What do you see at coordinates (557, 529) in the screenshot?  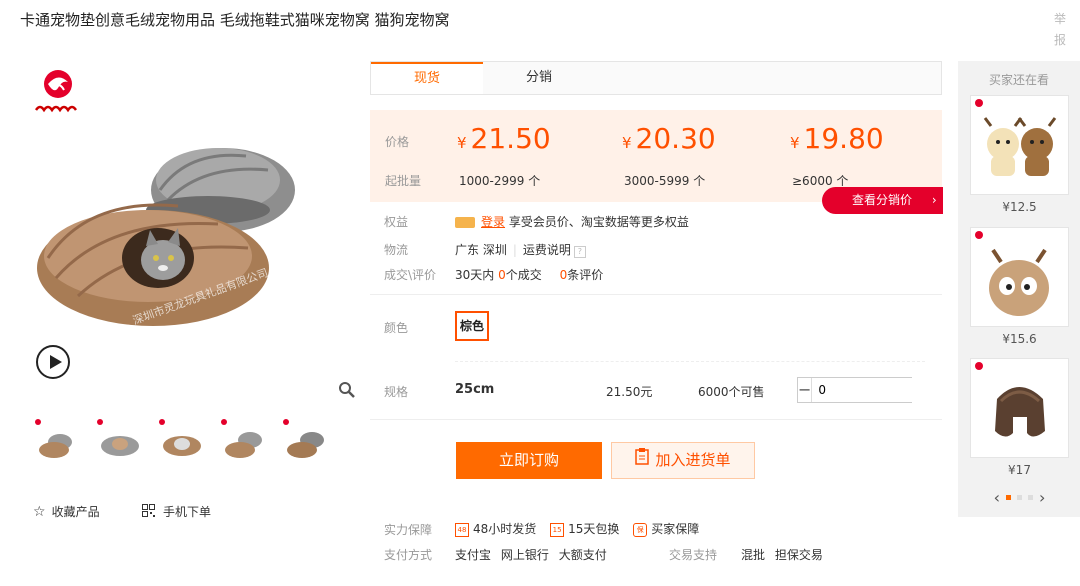 I see `exchange-15d-icon: 15` at bounding box center [557, 529].